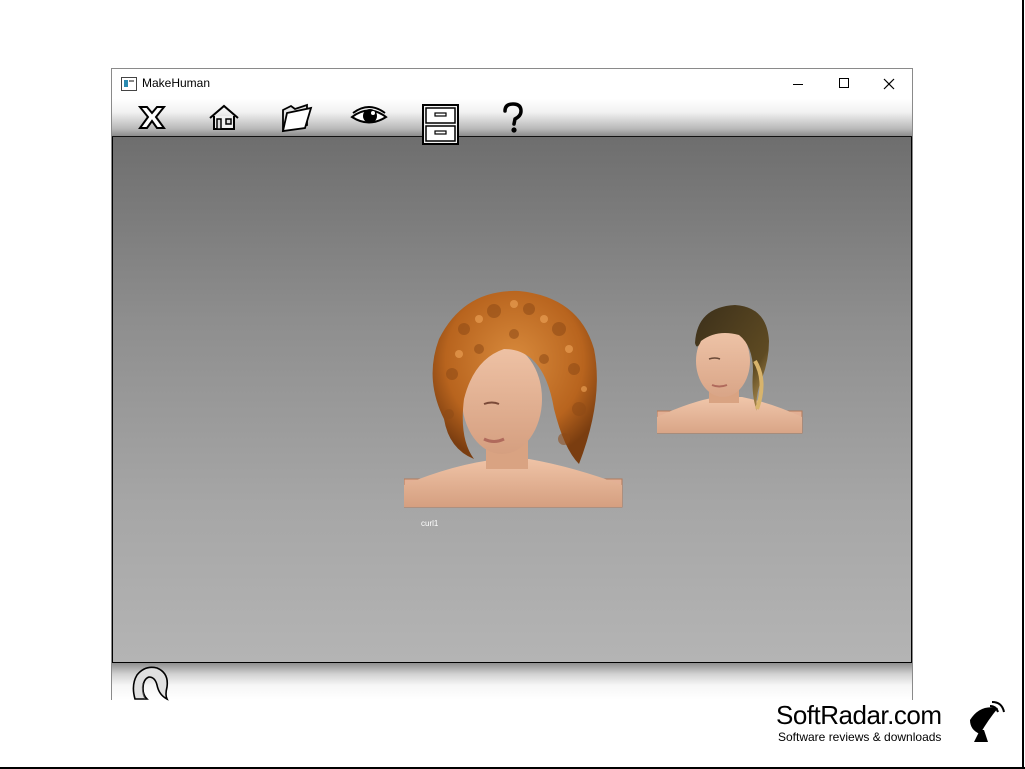 The image size is (1025, 769). I want to click on hair-item-curl1, so click(513, 399).